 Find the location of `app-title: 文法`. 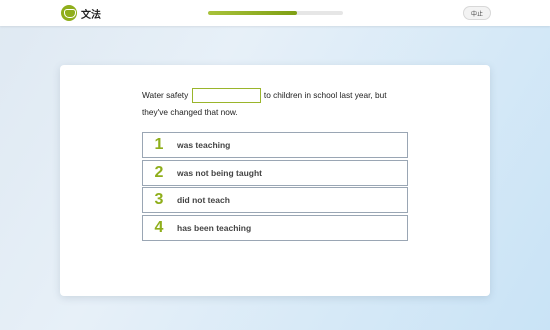

app-title: 文法 is located at coordinates (91, 15).